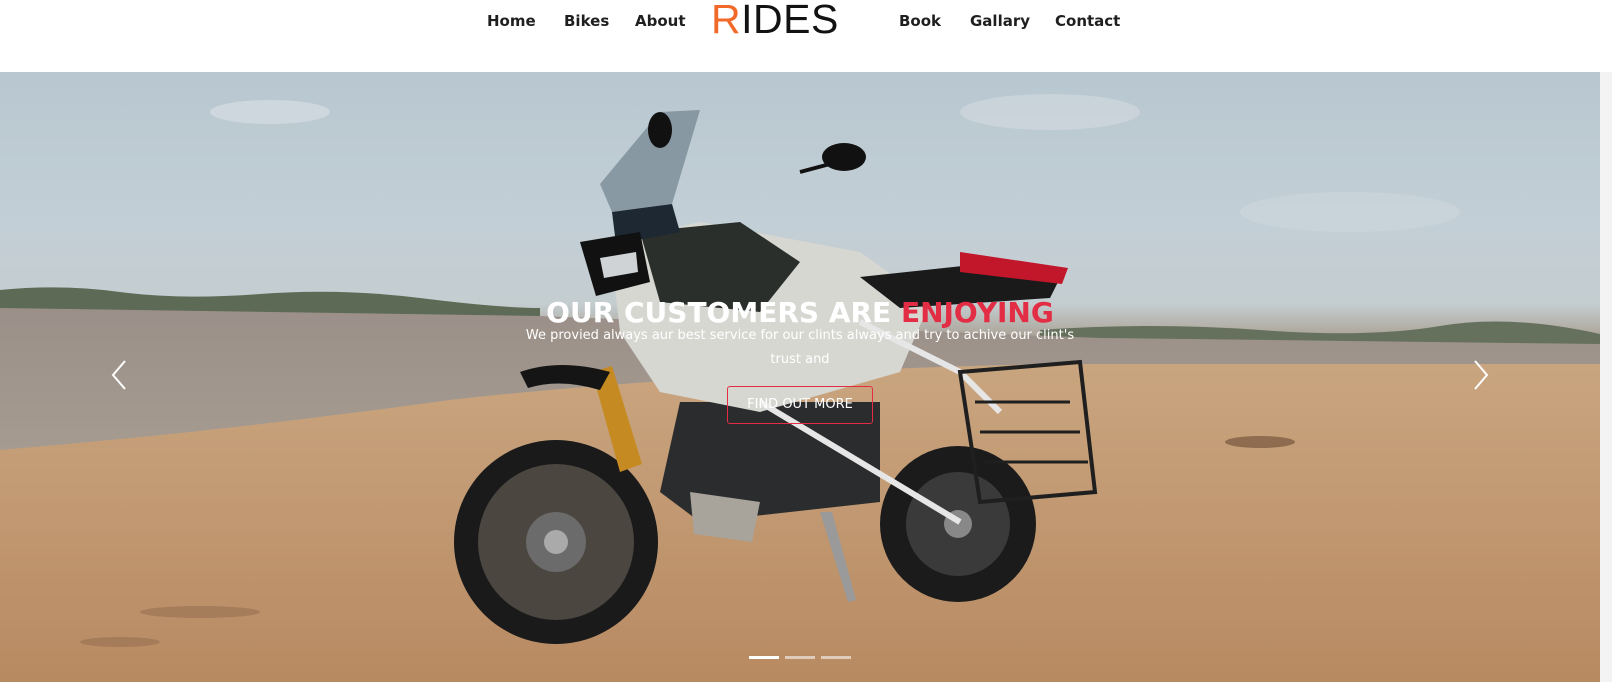 The image size is (1612, 682). What do you see at coordinates (511, 21) in the screenshot?
I see `nav-link-home: Home` at bounding box center [511, 21].